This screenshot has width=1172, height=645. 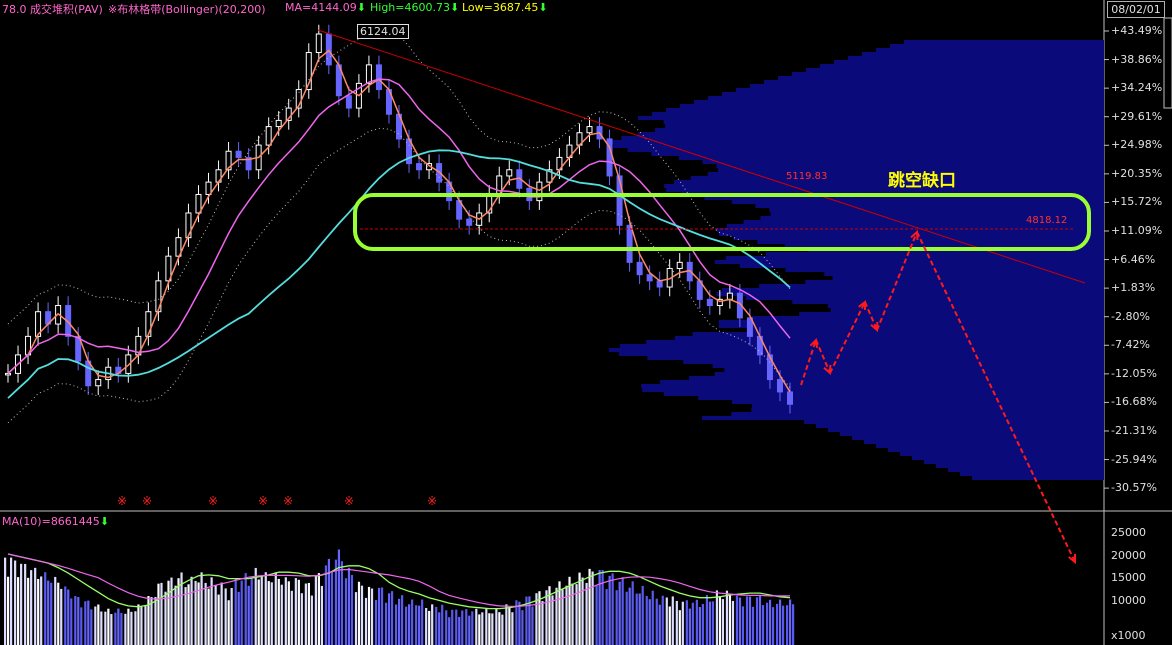 I want to click on percent-axis-tick: +1.83%, so click(x=1133, y=288).